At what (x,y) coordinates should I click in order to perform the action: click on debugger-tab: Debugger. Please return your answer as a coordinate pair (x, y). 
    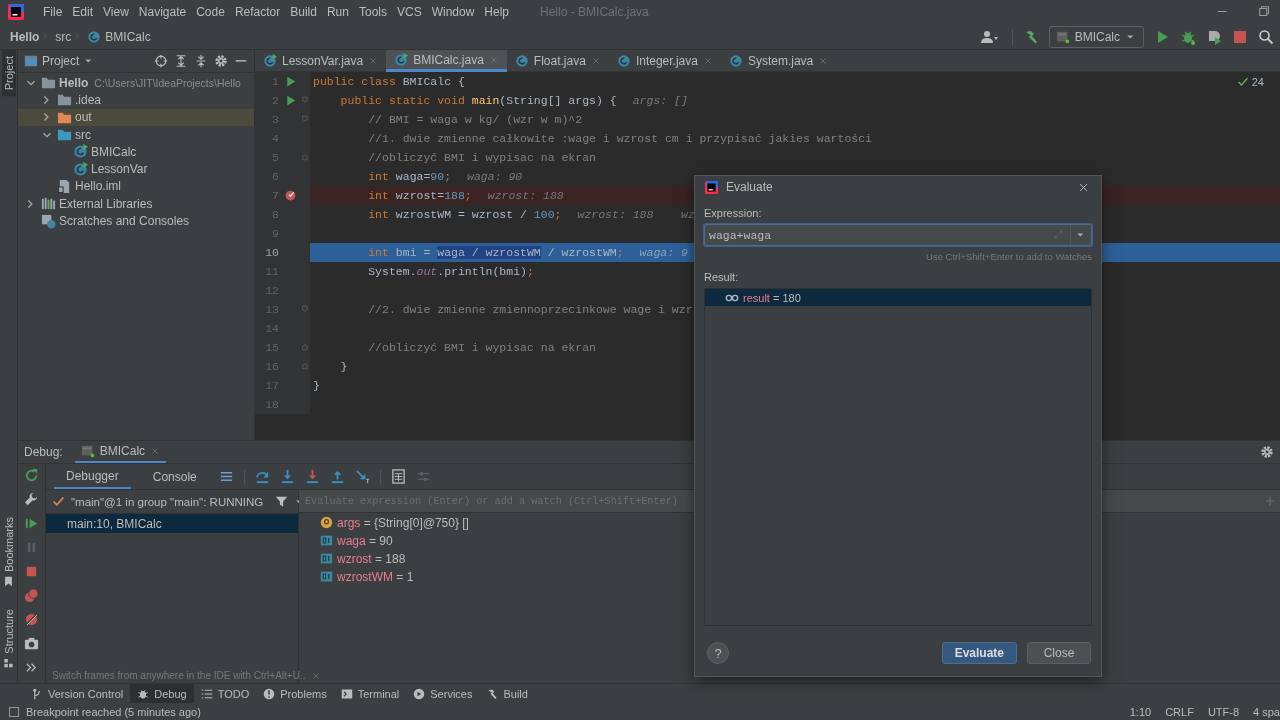
    Looking at the image, I should click on (92, 476).